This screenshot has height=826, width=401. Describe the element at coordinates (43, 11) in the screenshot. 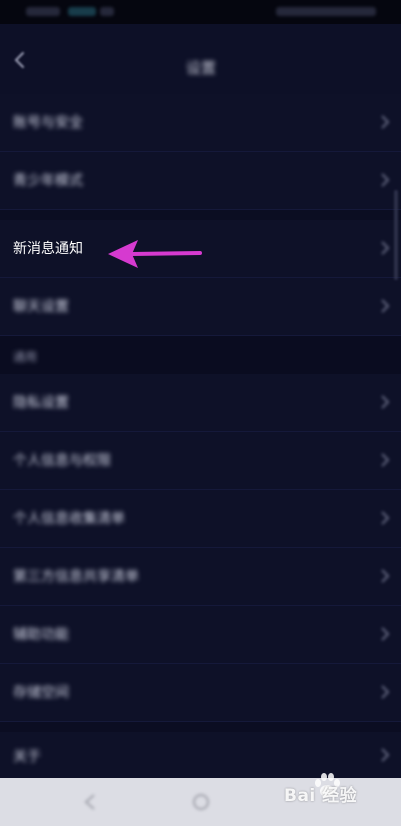

I see `status-carrier` at that location.